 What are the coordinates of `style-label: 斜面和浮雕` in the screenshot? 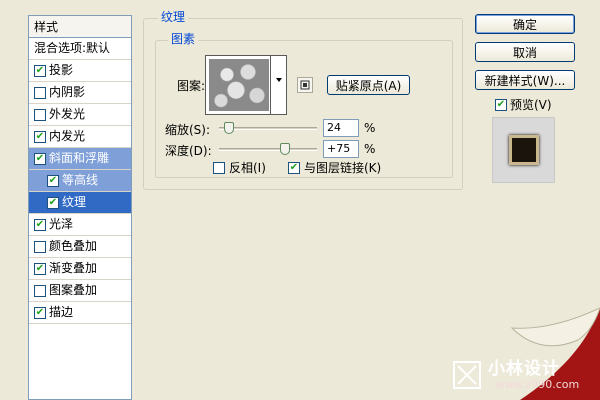 It's located at (79, 158).